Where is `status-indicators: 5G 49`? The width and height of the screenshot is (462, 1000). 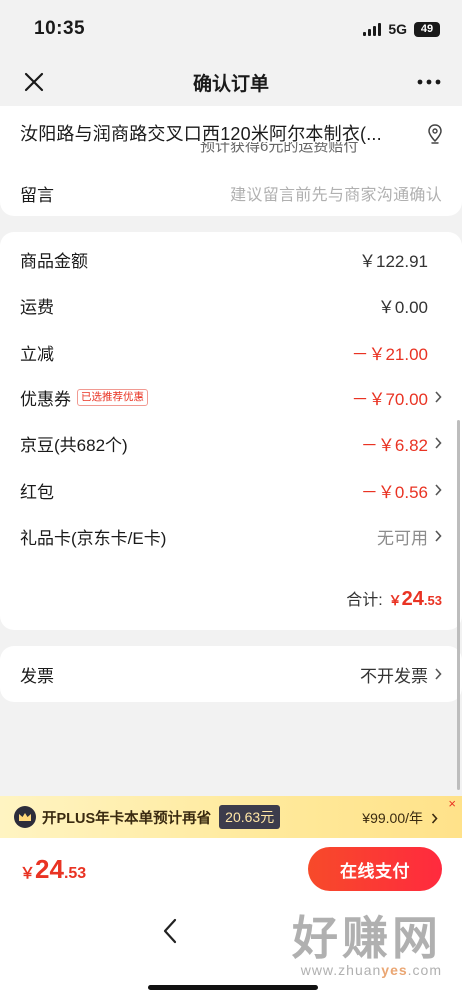 status-indicators: 5G 49 is located at coordinates (401, 29).